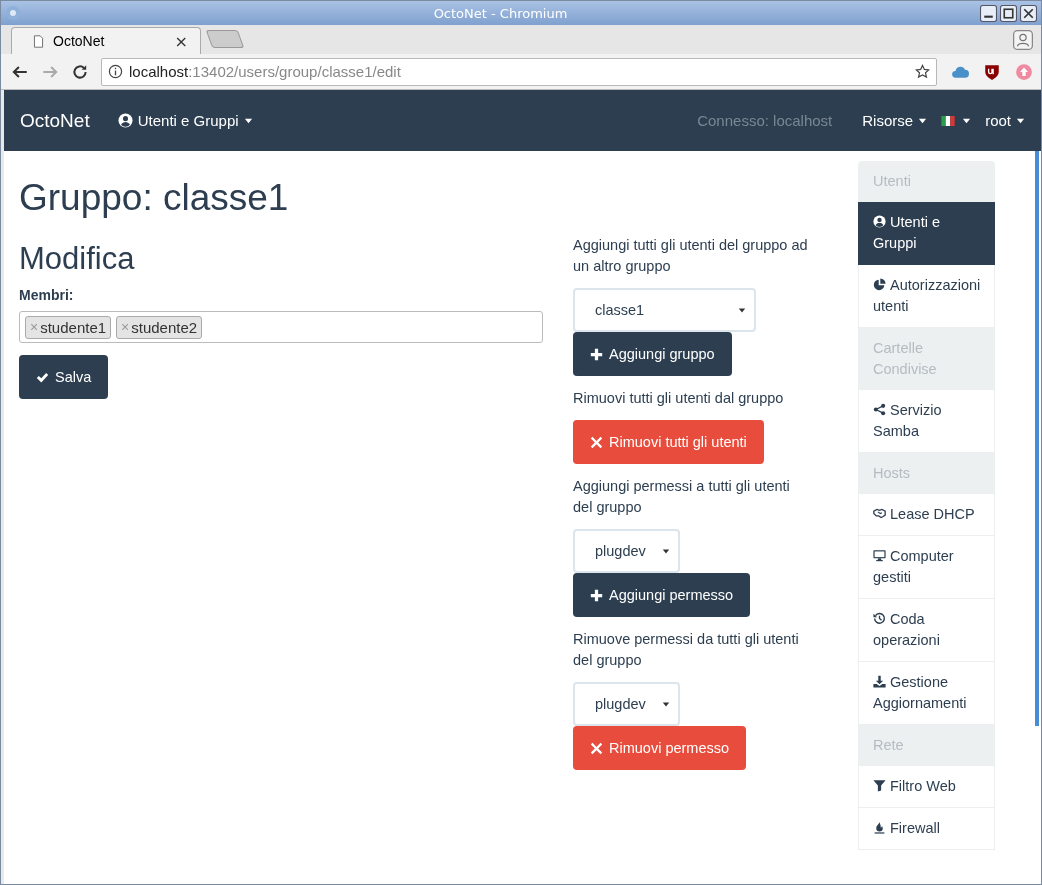  I want to click on sidebar-item: Gestione Aggiornamenti, so click(926, 693).